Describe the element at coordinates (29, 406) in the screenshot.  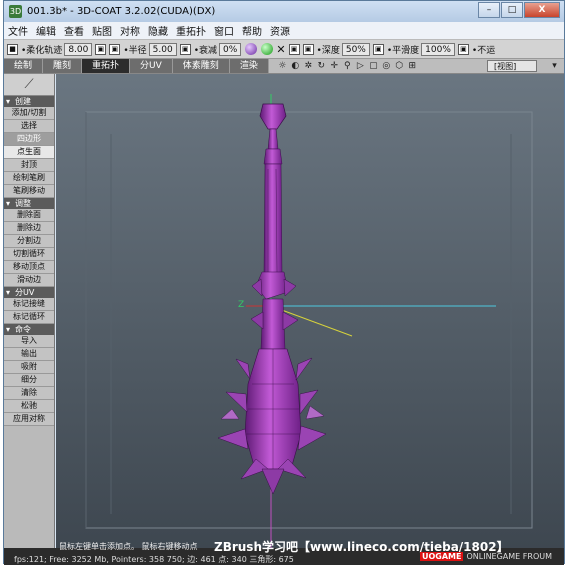
I see `cmd-relax: 松驰` at that location.